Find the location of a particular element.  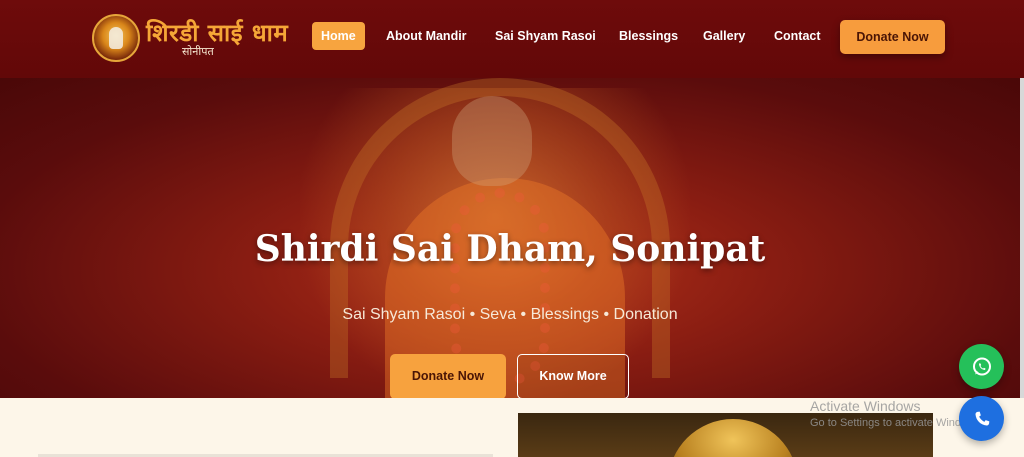

logo-subtitle: सोनीपत is located at coordinates (198, 51).